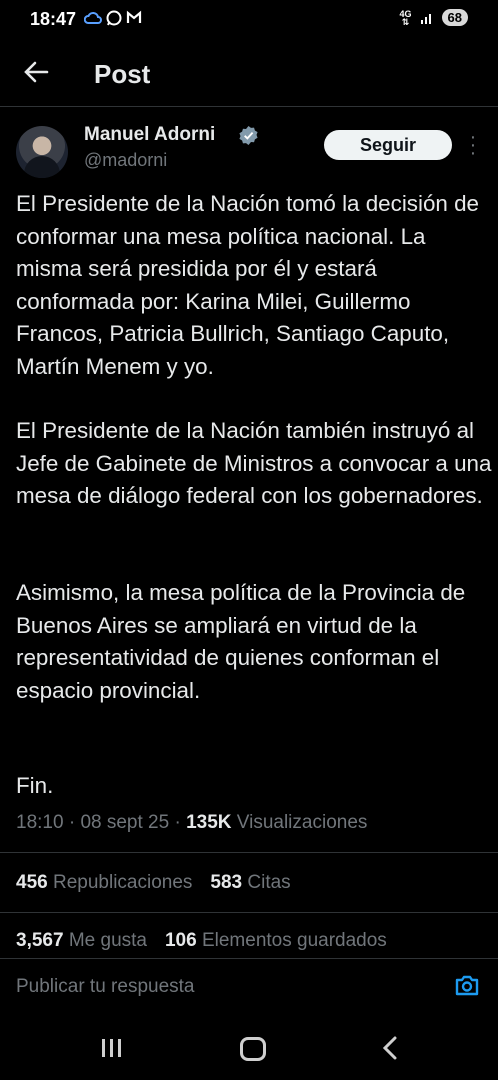  I want to click on system-nav-bar, so click(249, 1051).